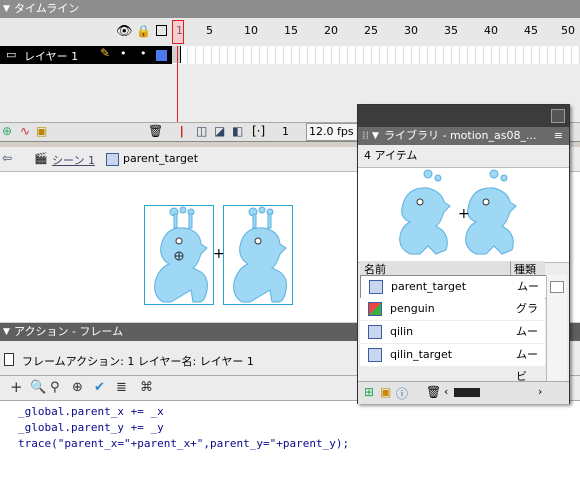 This screenshot has height=482, width=580. Describe the element at coordinates (55, 387) in the screenshot. I see `replace-icon: ⚲` at that location.